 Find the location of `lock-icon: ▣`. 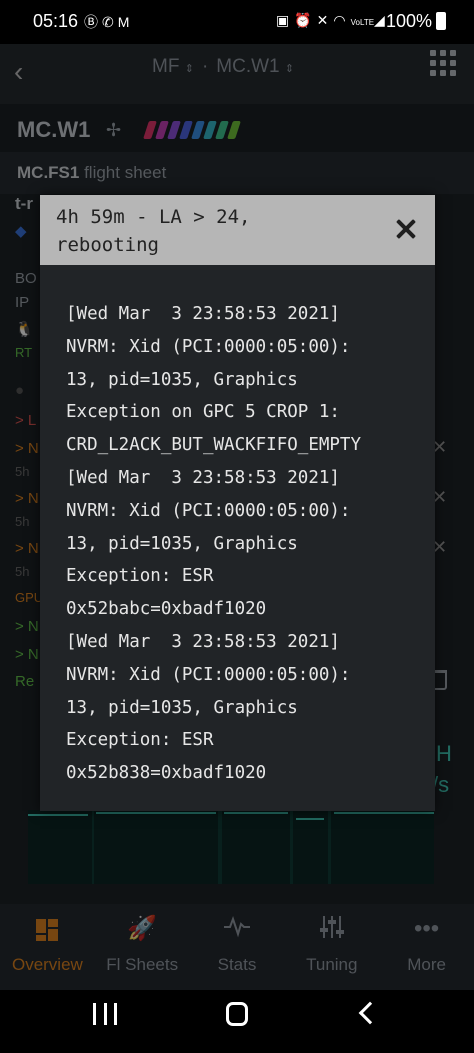

lock-icon: ▣ is located at coordinates (285, 20).